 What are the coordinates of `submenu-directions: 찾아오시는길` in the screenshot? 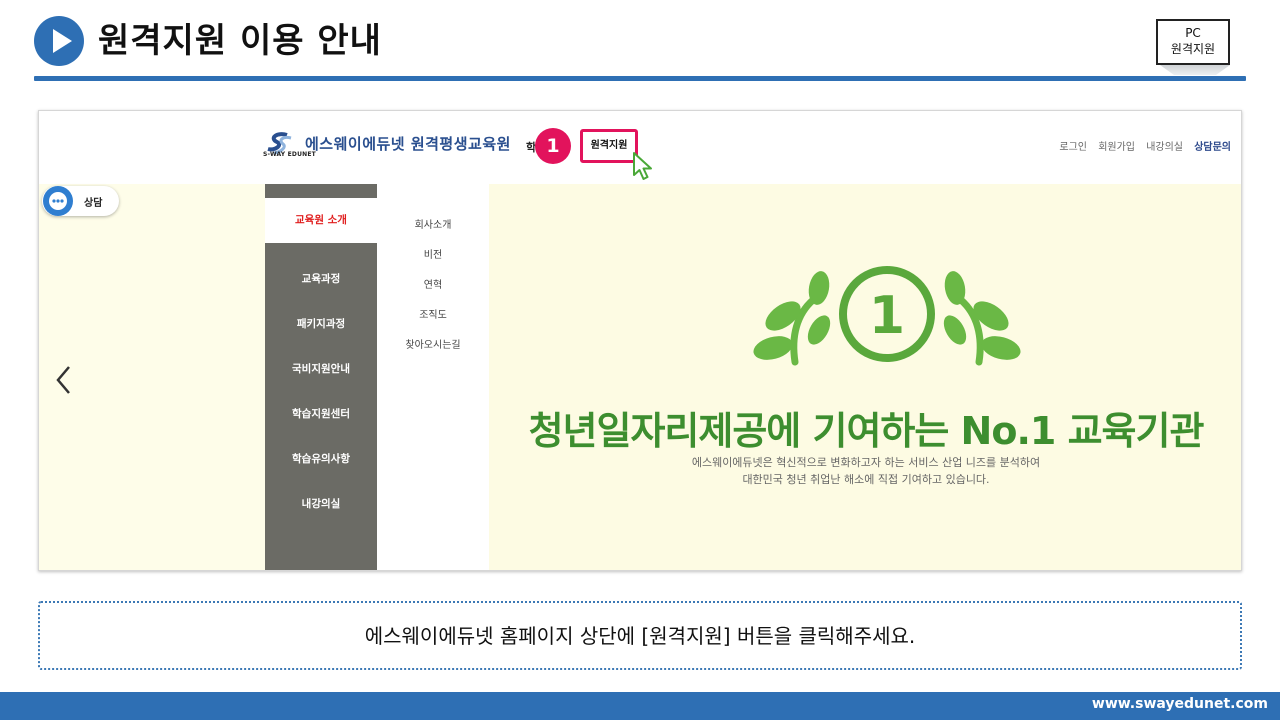 It's located at (433, 343).